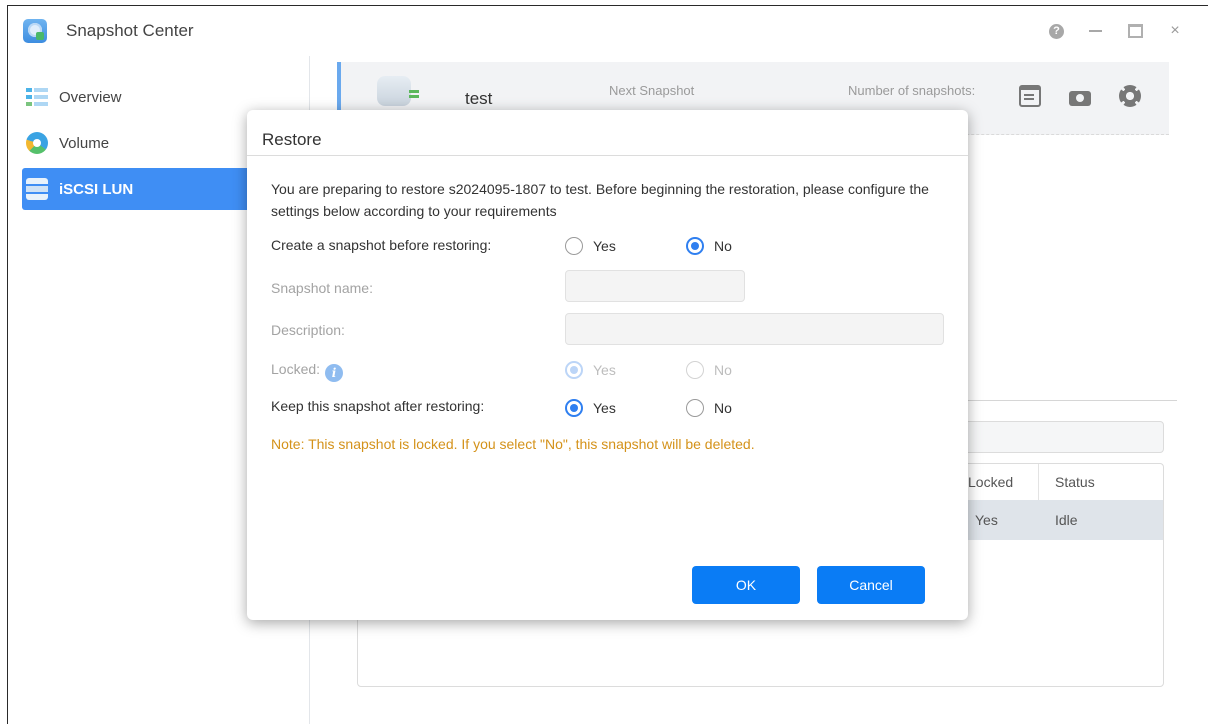 This screenshot has width=1208, height=724. I want to click on lun-status-icon, so click(398, 93).